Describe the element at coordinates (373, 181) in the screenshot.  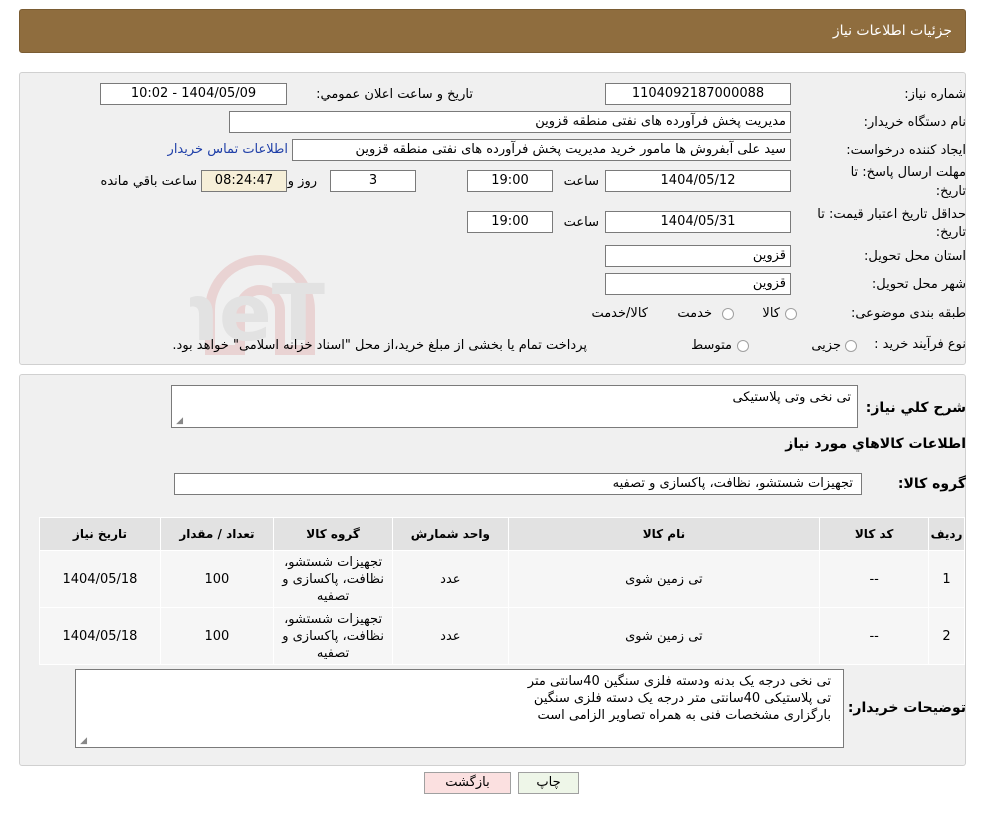
I see `days-field: 3` at that location.